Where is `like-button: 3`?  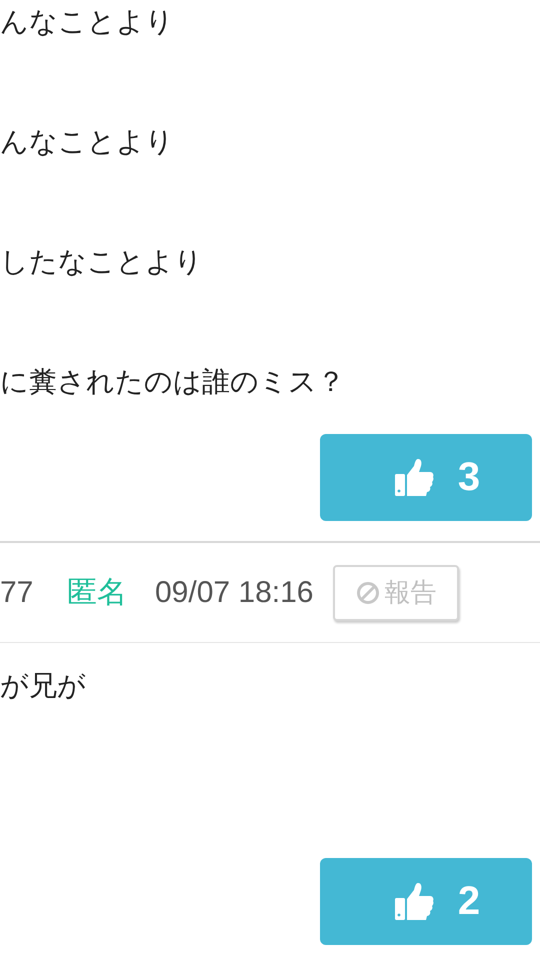
like-button: 3 is located at coordinates (426, 477).